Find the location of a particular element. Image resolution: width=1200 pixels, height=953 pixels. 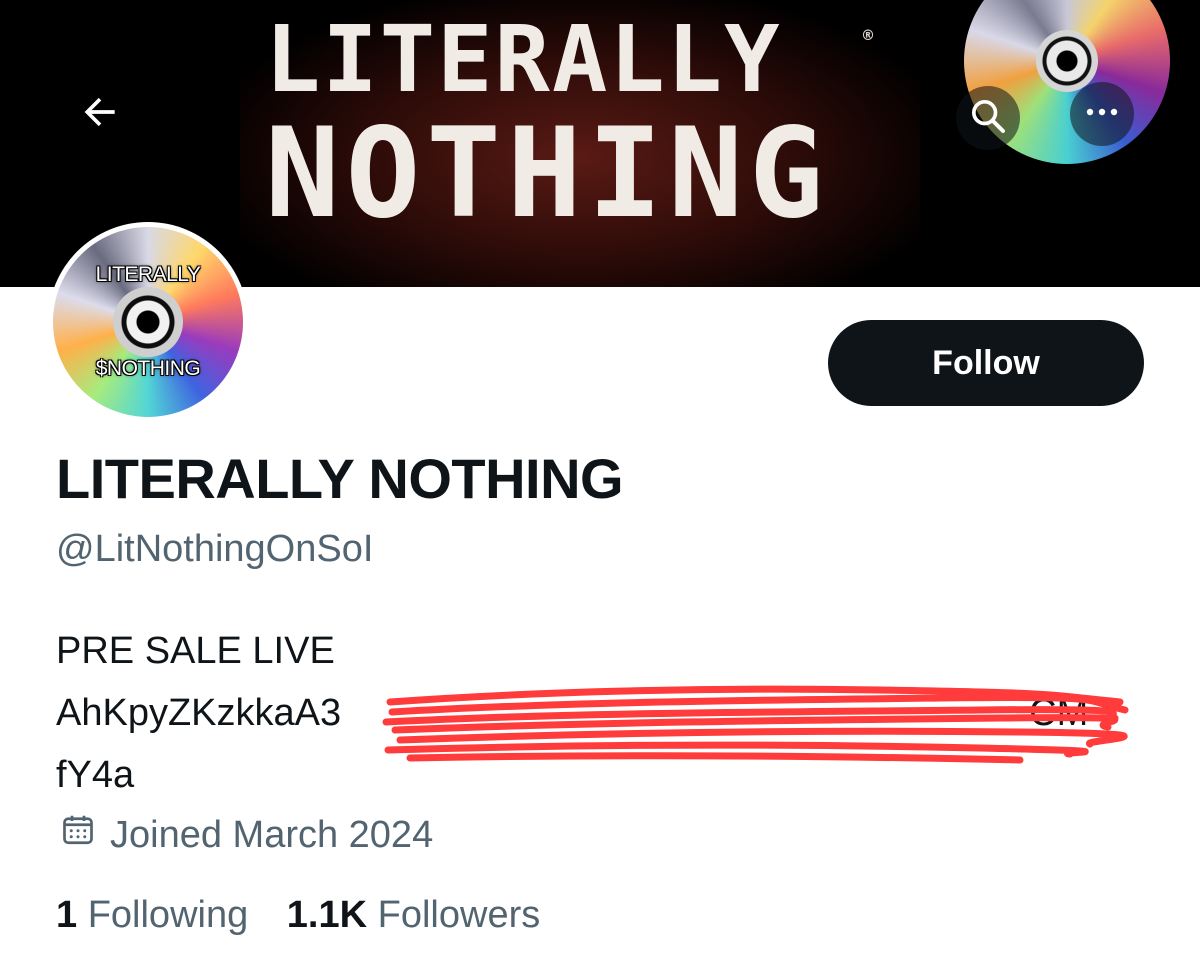

avatar: LITERALLY $NOTHING is located at coordinates (148, 322).